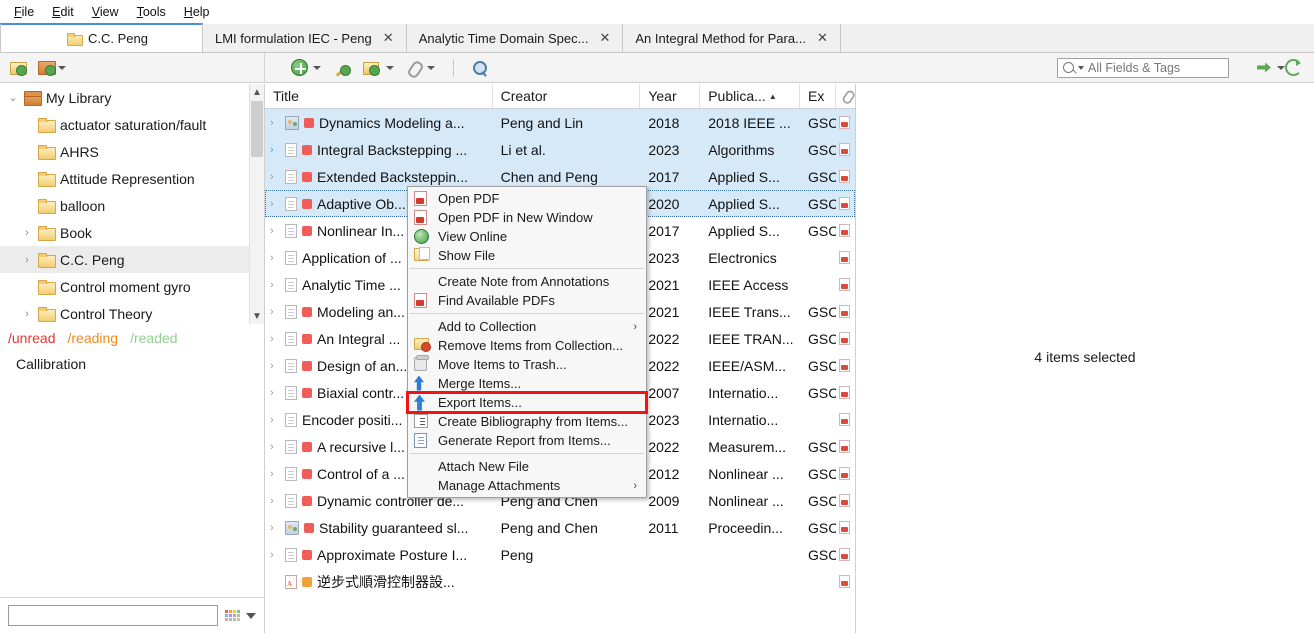 This screenshot has height=633, width=1314. Describe the element at coordinates (151, 12) in the screenshot. I see `menu-tools: Tools` at that location.